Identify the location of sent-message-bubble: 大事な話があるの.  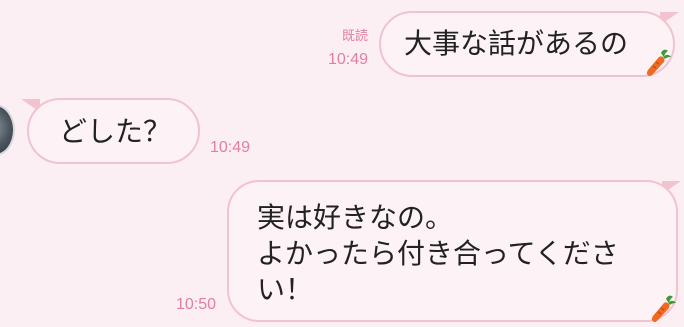
(527, 44).